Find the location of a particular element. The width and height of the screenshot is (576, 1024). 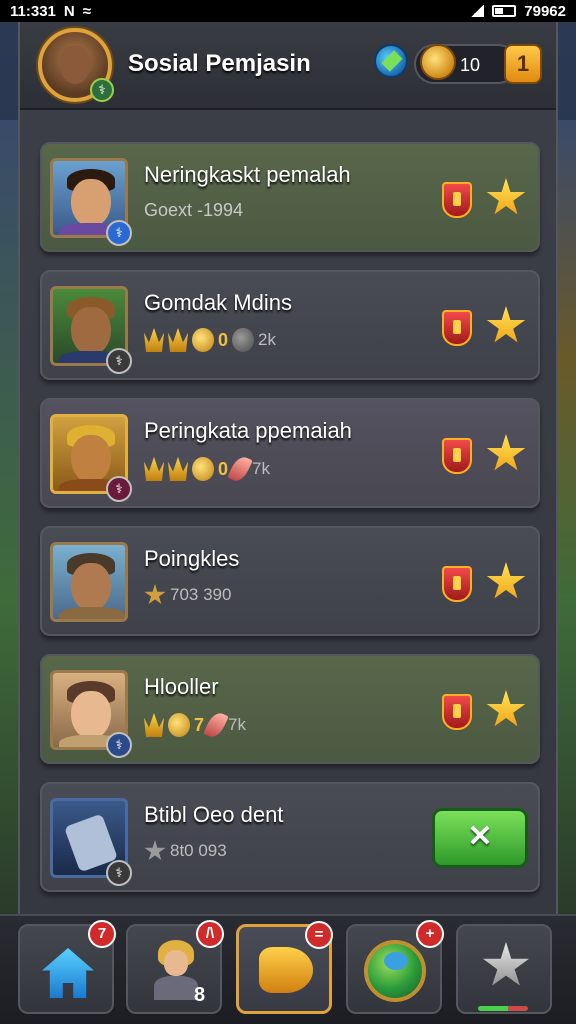

nav-home: 7 is located at coordinates (67, 967).